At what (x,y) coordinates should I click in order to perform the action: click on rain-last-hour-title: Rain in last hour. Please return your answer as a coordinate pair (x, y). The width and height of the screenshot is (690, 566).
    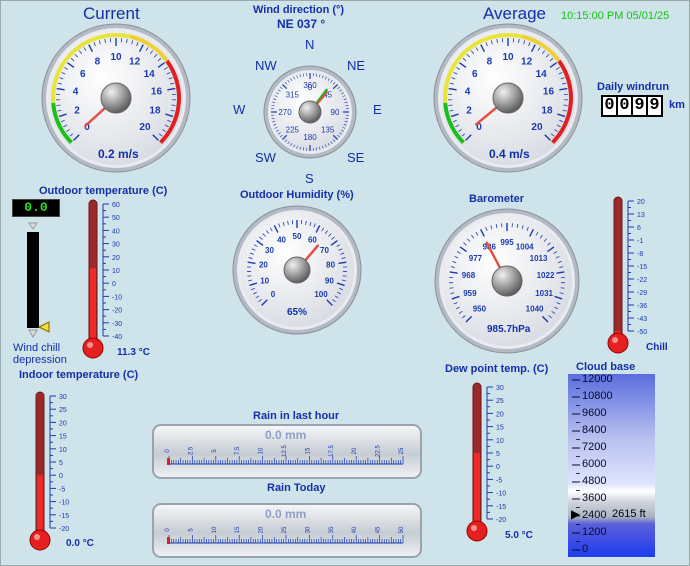
    Looking at the image, I should click on (296, 416).